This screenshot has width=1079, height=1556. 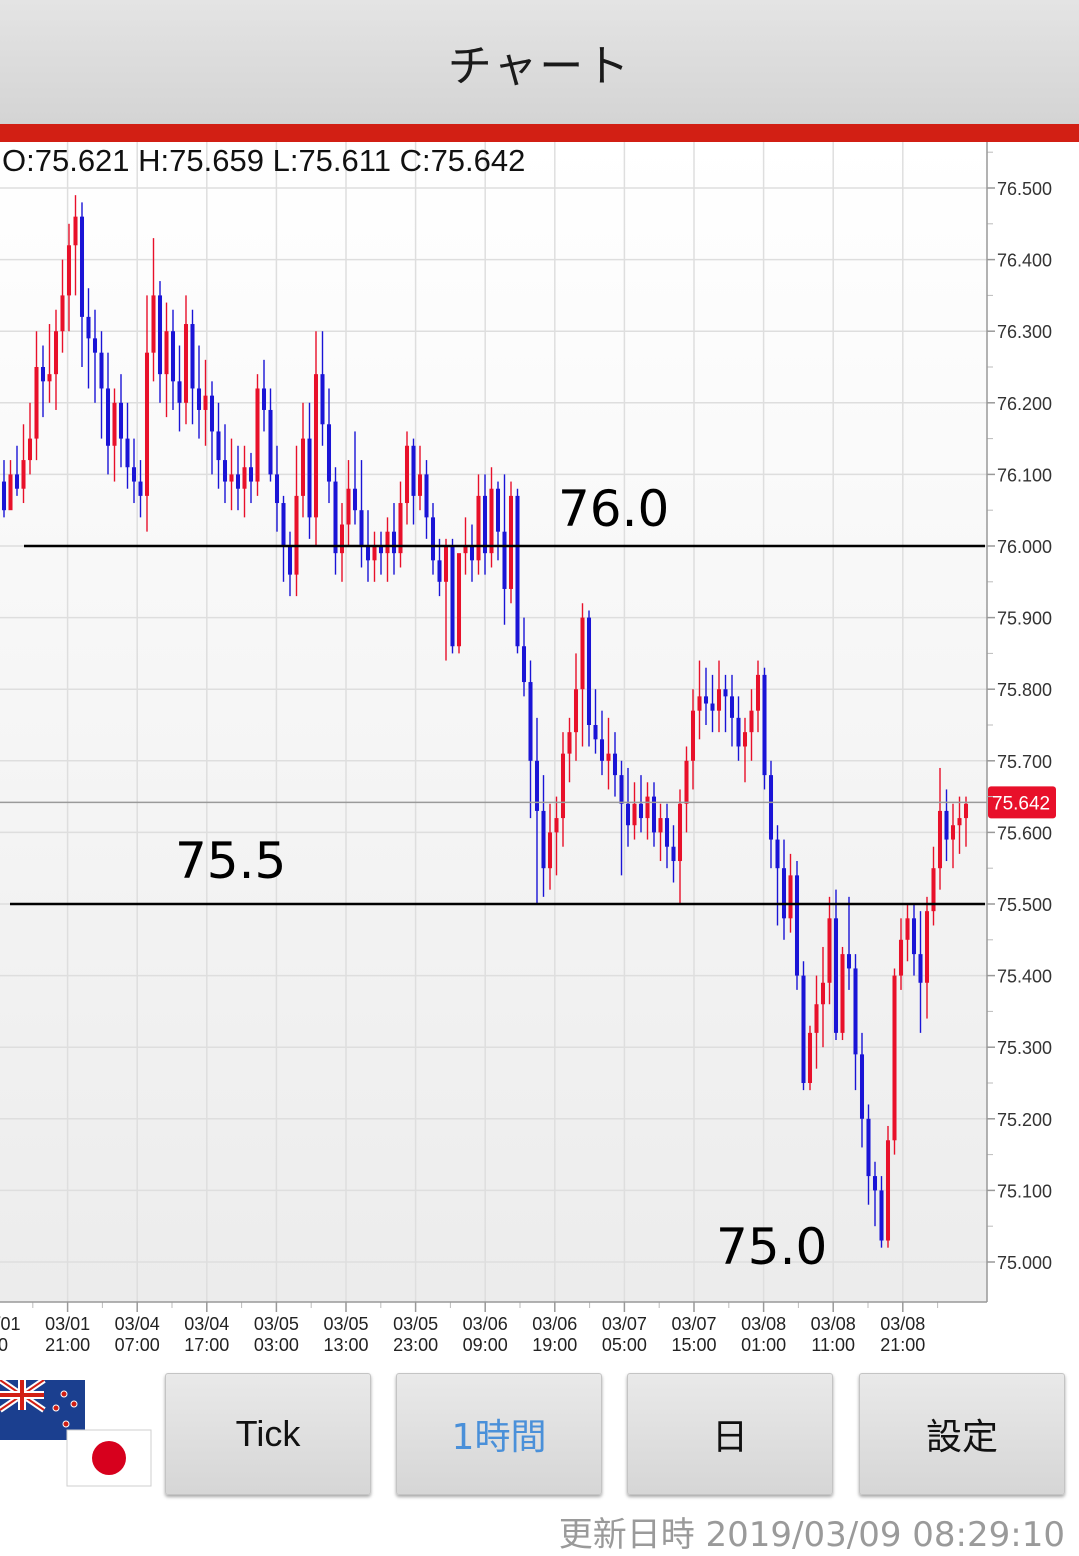 I want to click on x-tick-date: 03/04, so click(x=137, y=1324).